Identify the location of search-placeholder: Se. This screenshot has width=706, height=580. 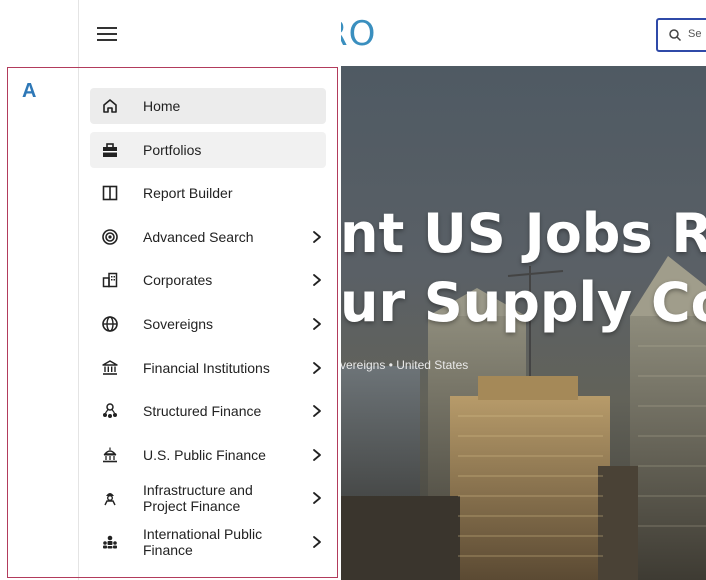
(695, 34).